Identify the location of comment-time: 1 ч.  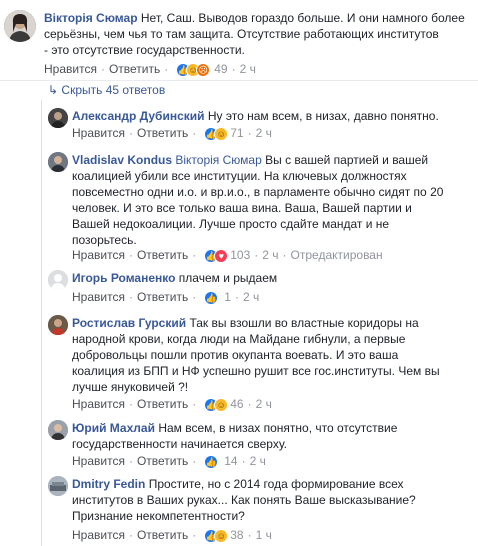
(264, 535).